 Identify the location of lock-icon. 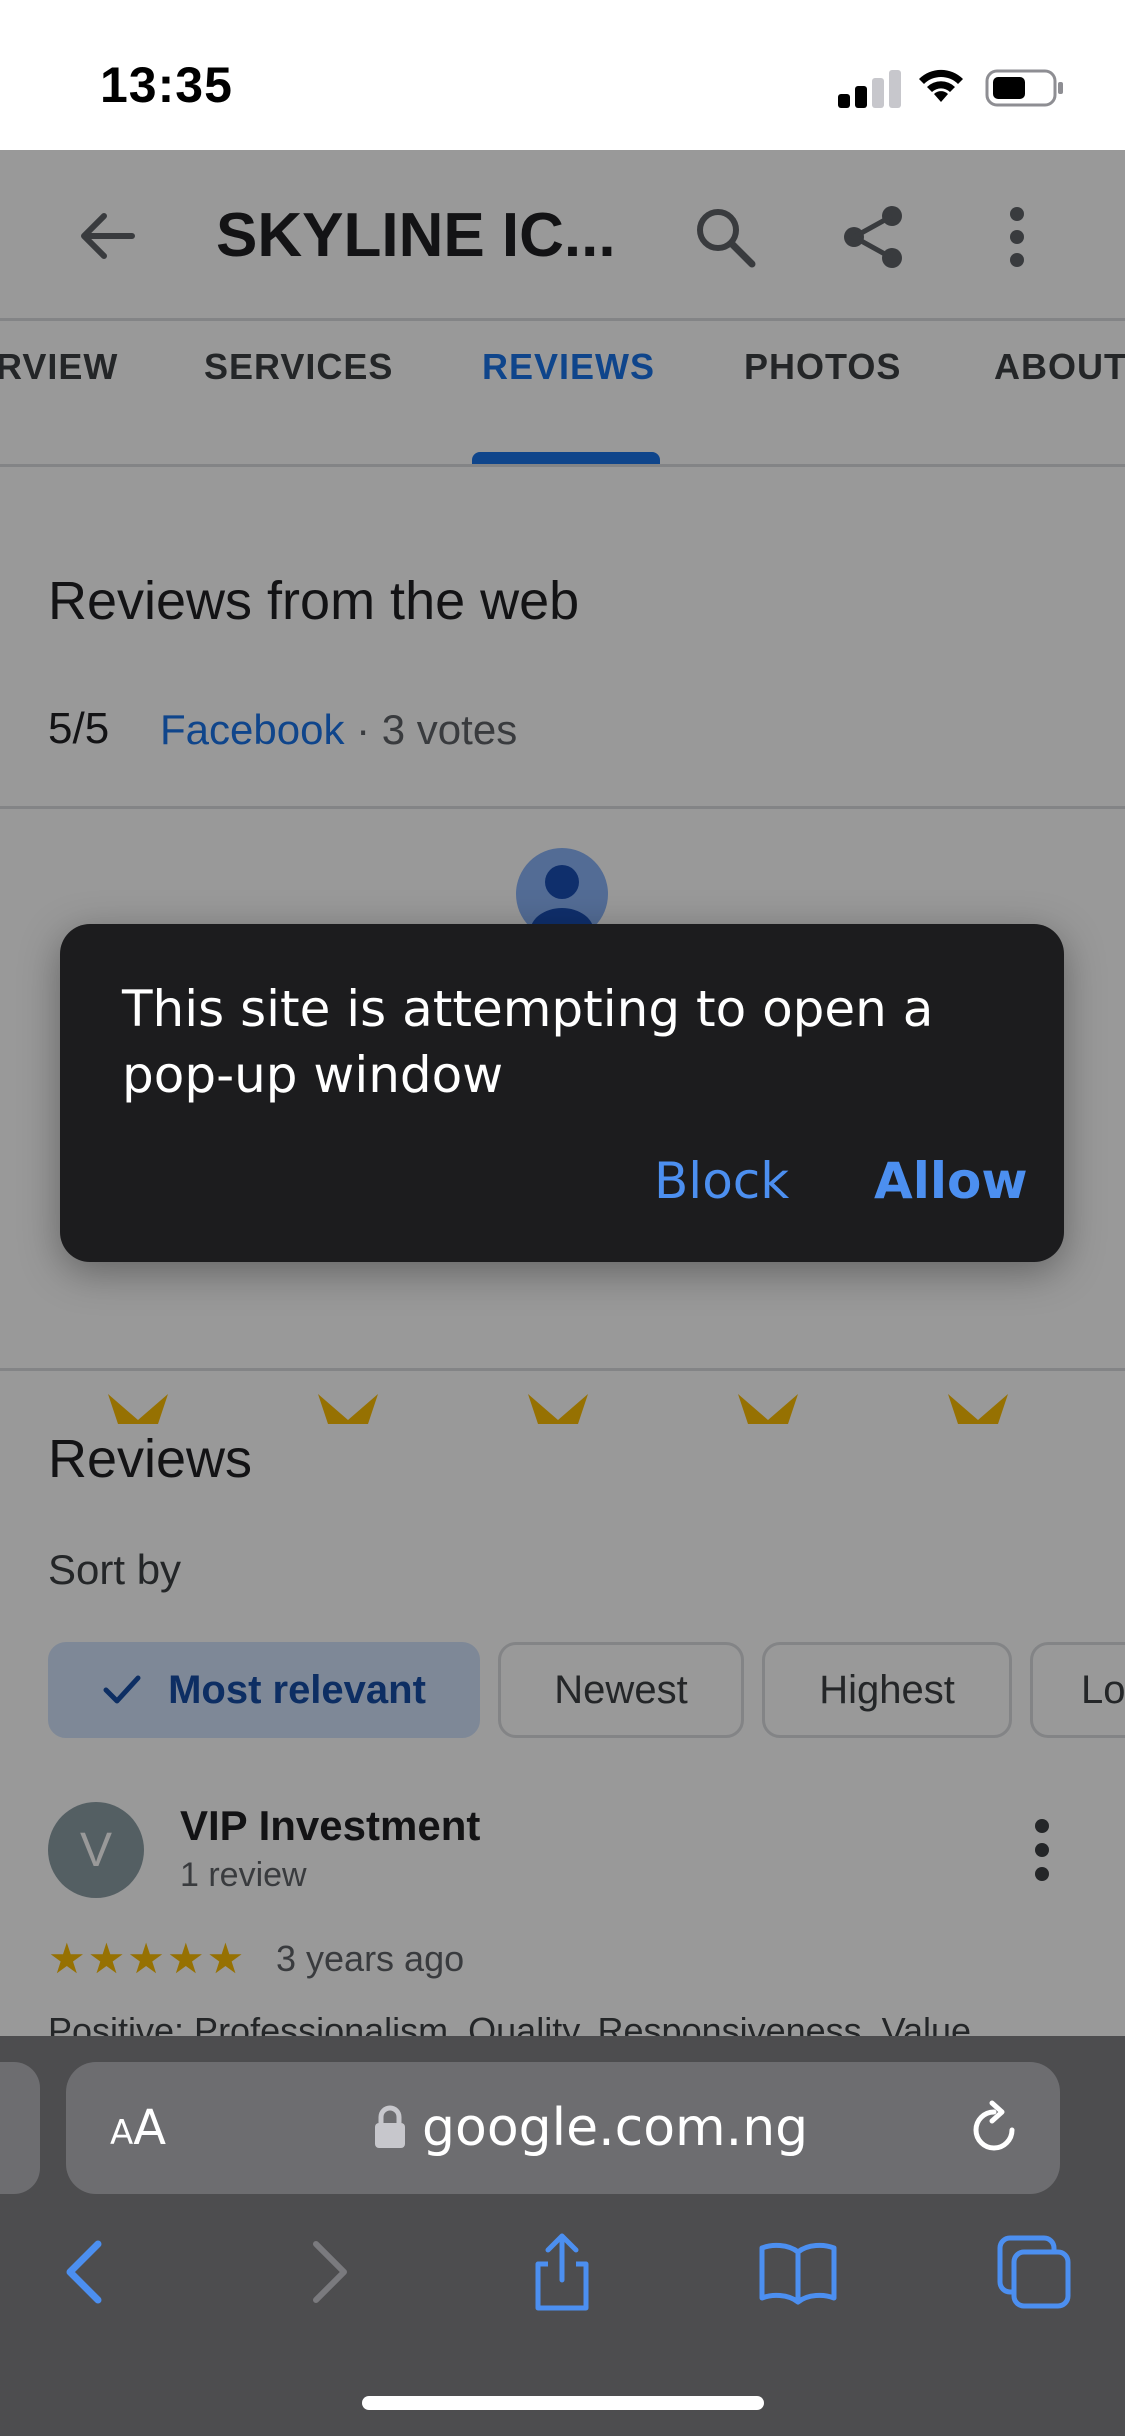
(390, 2126).